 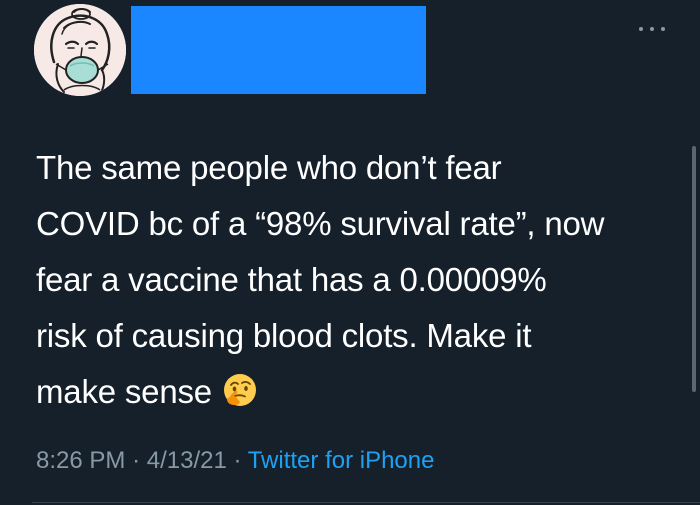 I want to click on tweet-date: 4/13/21, so click(x=187, y=460).